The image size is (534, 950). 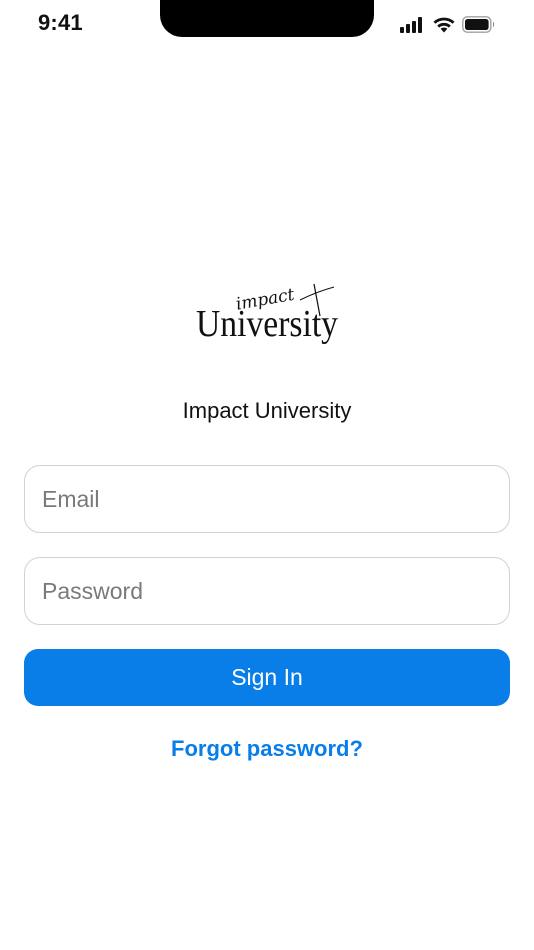 What do you see at coordinates (444, 24) in the screenshot?
I see `wifi-icon` at bounding box center [444, 24].